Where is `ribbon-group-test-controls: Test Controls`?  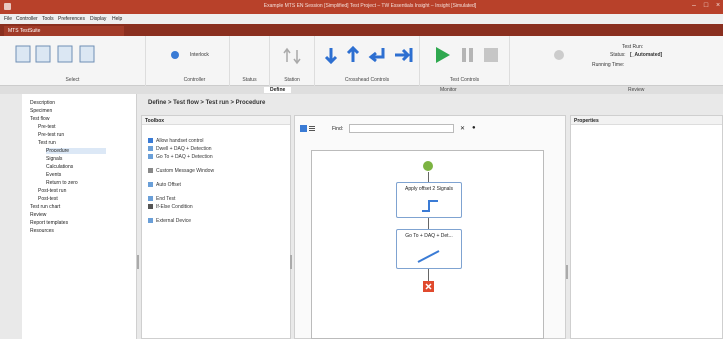
ribbon-group-test-controls: Test Controls is located at coordinates (465, 61).